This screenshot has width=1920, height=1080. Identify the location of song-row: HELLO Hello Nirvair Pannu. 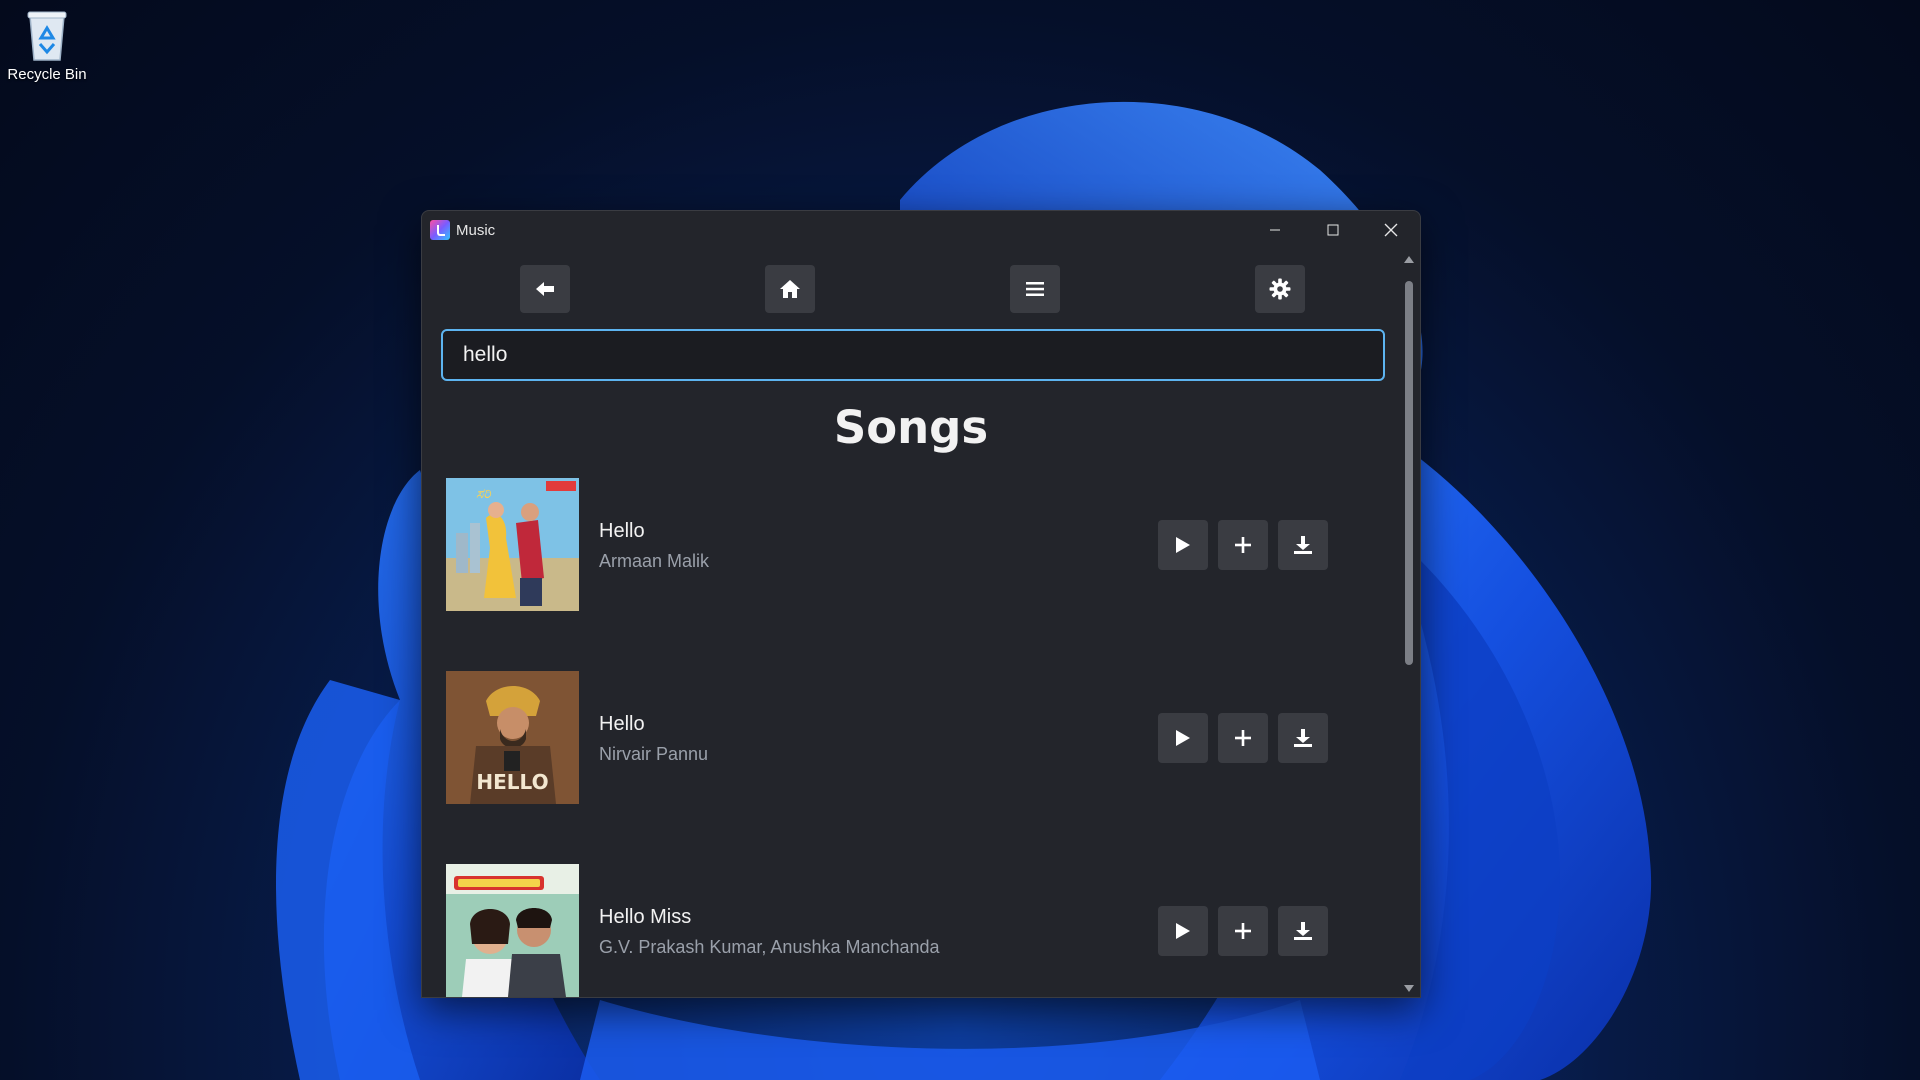
(896, 737).